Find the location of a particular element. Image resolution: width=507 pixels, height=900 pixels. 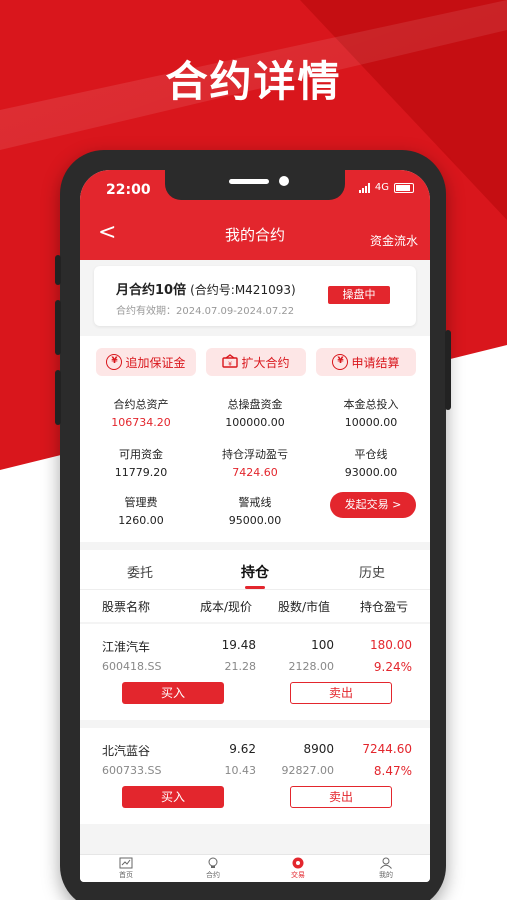

trade-icon is located at coordinates (298, 863).